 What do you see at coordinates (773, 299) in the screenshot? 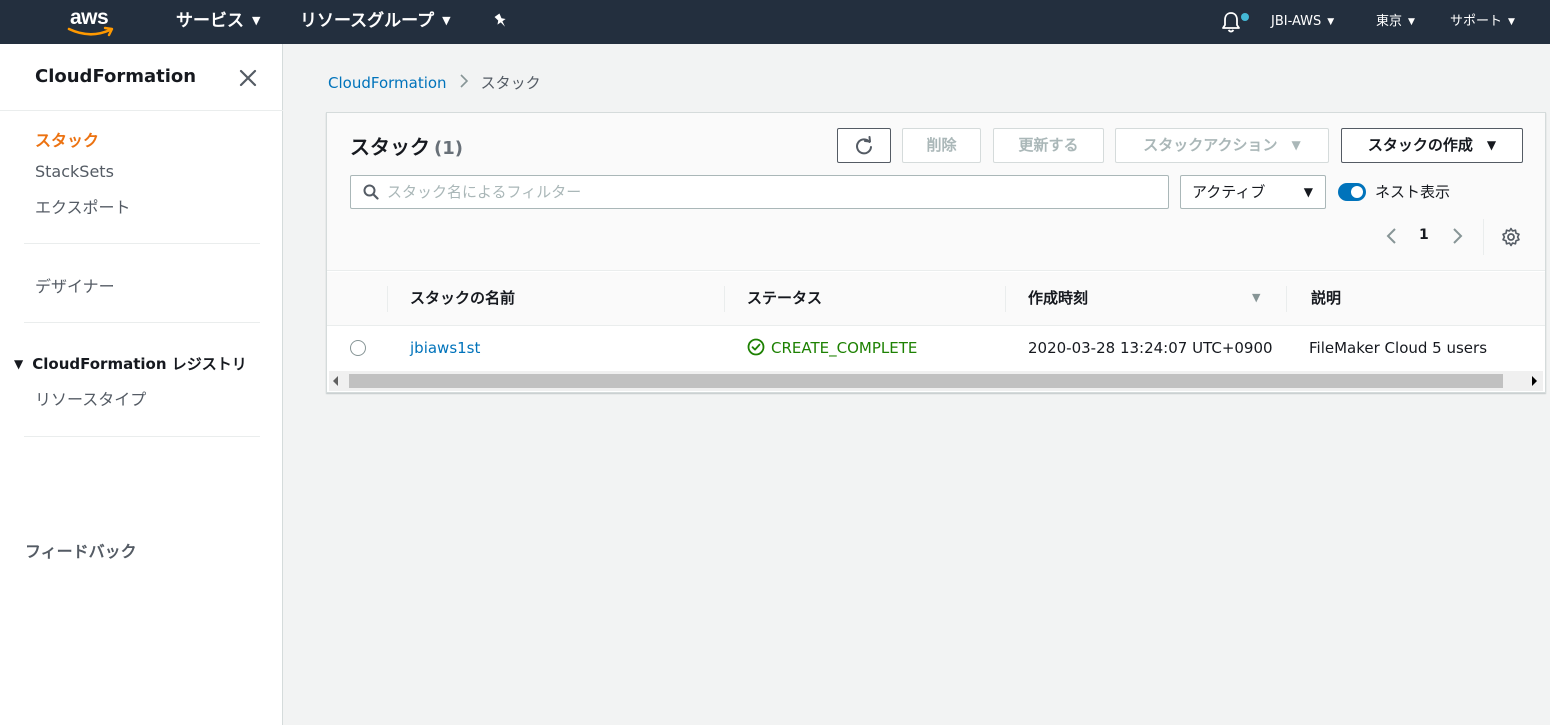
I see `column-header-status: ステータス` at bounding box center [773, 299].